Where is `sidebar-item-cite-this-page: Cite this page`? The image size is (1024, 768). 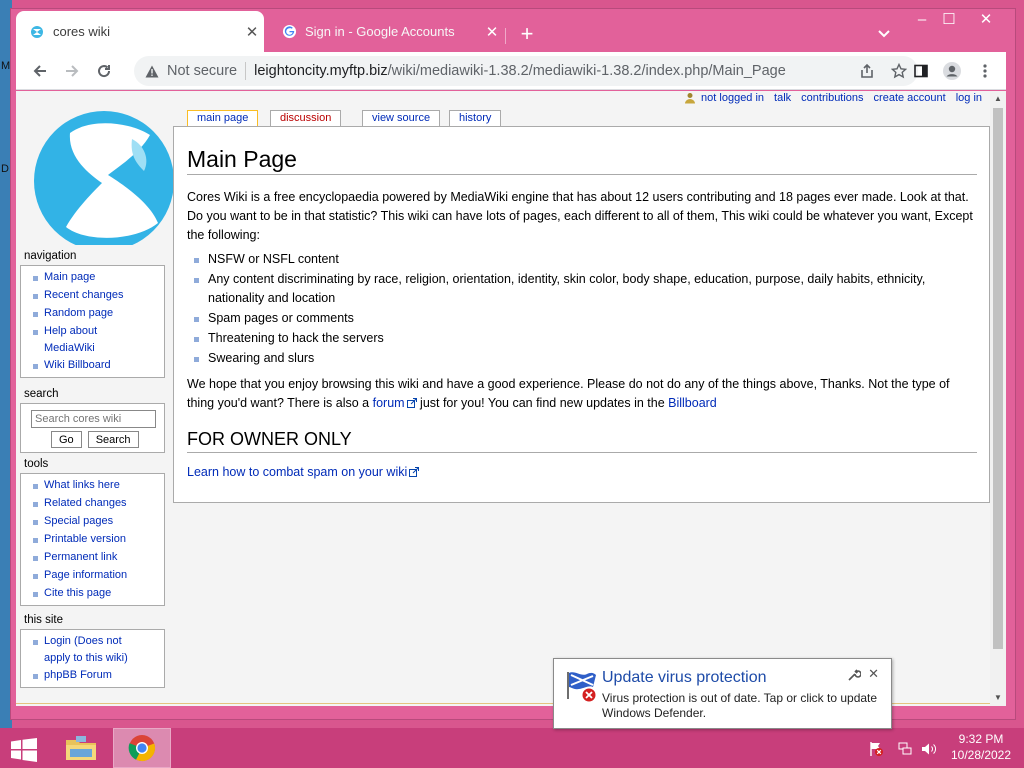
sidebar-item-cite-this-page: Cite this page is located at coordinates (92, 594).